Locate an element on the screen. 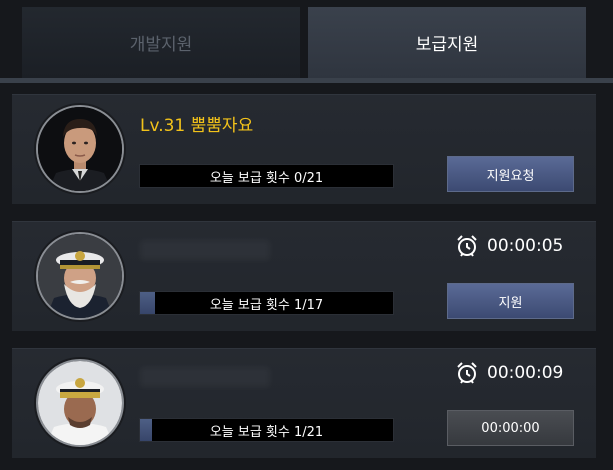 This screenshot has width=613, height=470. officer-portrait-icon is located at coordinates (80, 149).